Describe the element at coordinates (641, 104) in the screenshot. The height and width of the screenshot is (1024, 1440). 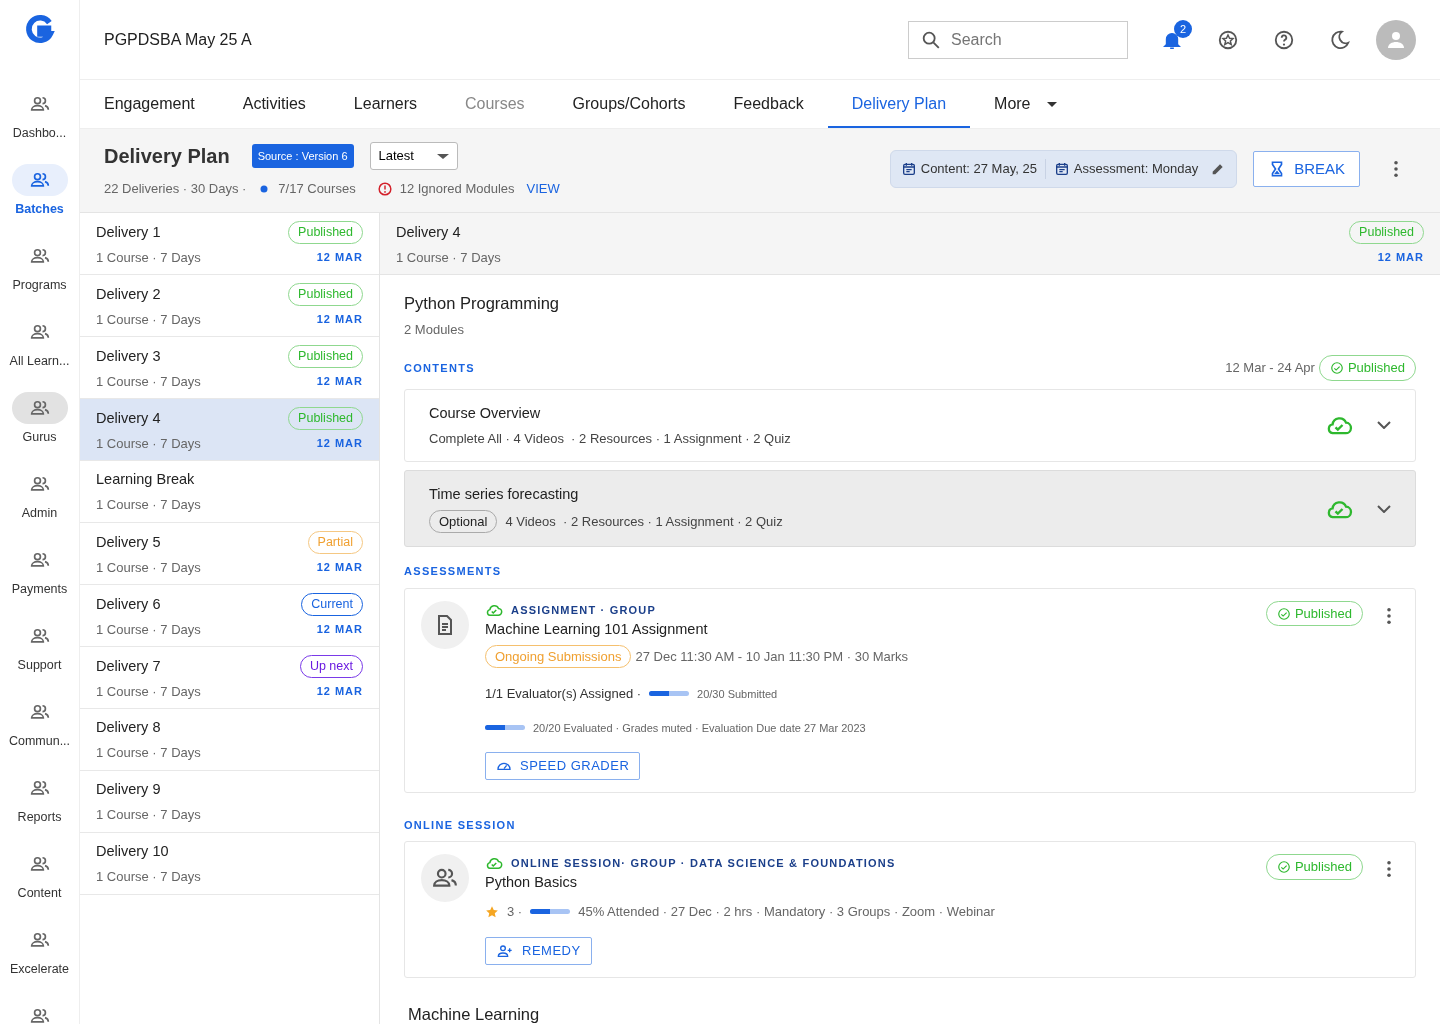
I see `tab: Groups/Cohorts` at that location.